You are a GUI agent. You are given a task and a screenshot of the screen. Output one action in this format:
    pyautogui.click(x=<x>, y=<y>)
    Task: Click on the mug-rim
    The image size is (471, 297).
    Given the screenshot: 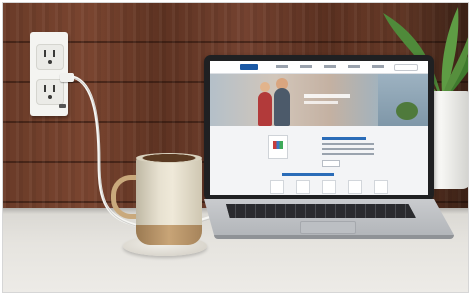 What is the action you would take?
    pyautogui.click(x=169, y=158)
    